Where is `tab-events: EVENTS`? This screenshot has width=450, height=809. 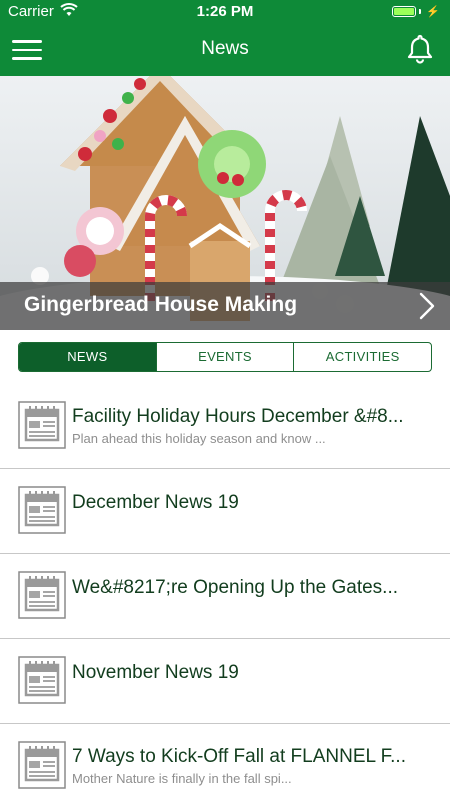 tab-events: EVENTS is located at coordinates (226, 357).